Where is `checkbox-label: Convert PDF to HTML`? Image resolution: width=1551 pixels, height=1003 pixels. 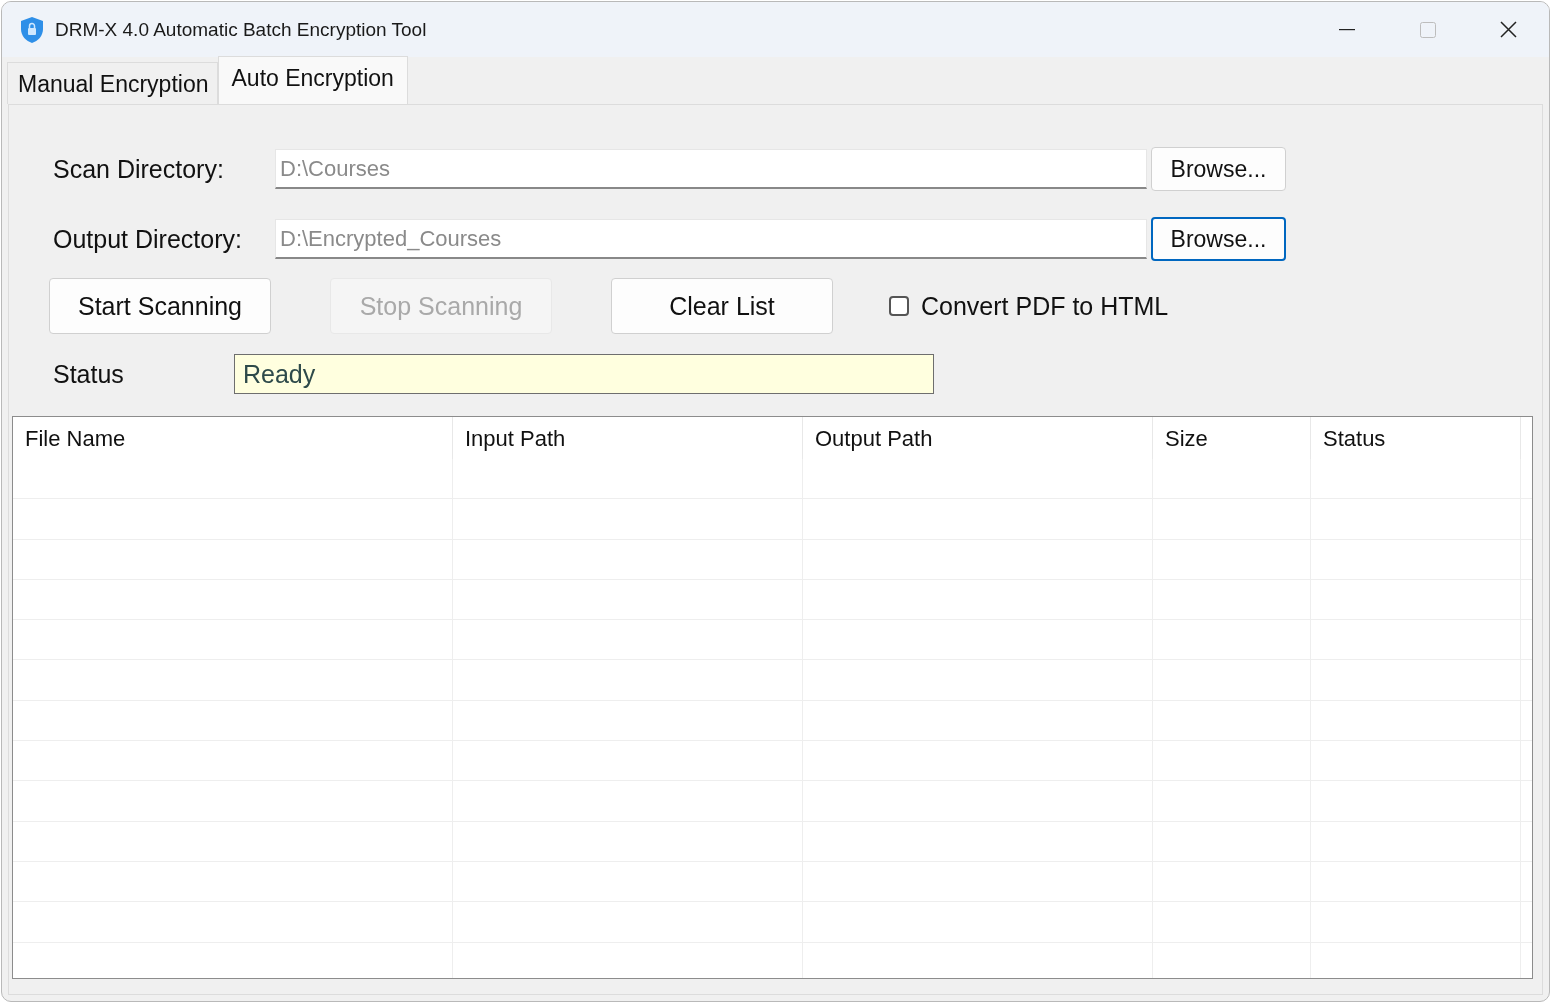
checkbox-label: Convert PDF to HTML is located at coordinates (1045, 306).